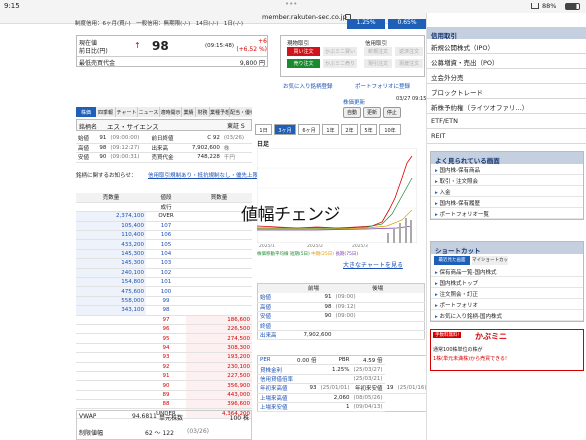 This screenshot has width=586, height=440. What do you see at coordinates (189, 112) in the screenshot?
I see `tab-earnings: 業績` at bounding box center [189, 112].